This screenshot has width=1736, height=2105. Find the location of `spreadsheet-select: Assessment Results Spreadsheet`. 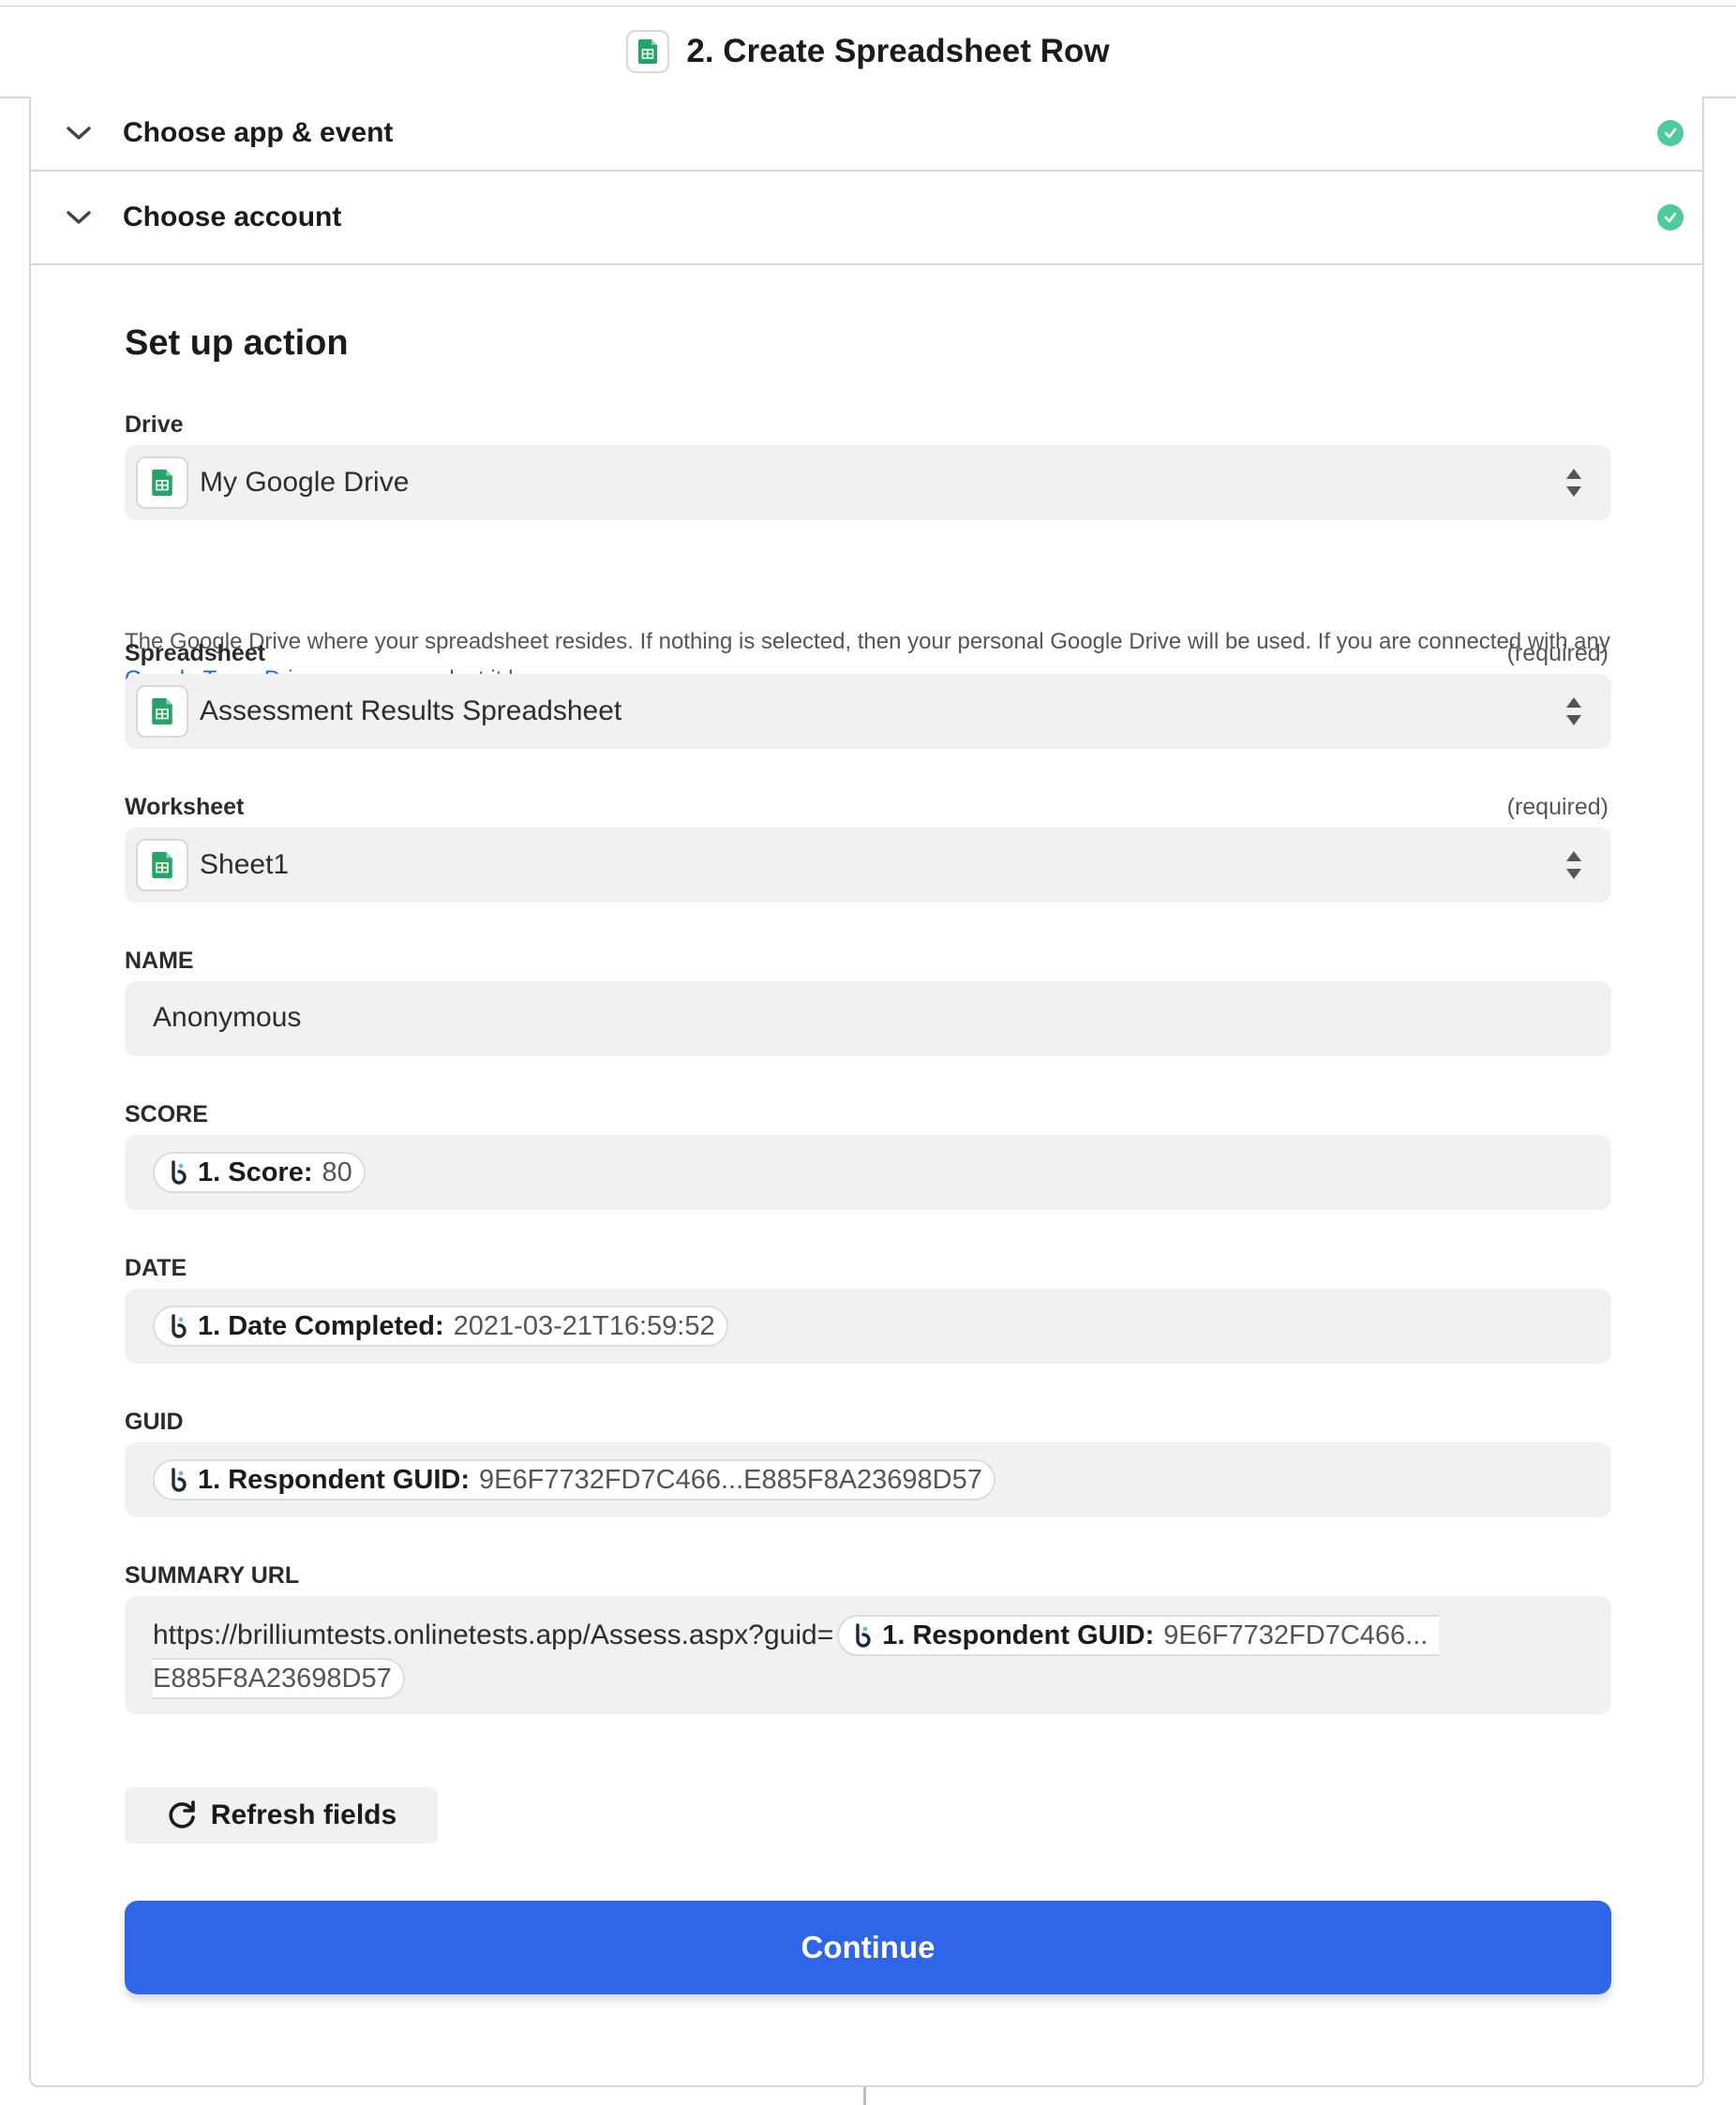

spreadsheet-select: Assessment Results Spreadsheet is located at coordinates (868, 711).